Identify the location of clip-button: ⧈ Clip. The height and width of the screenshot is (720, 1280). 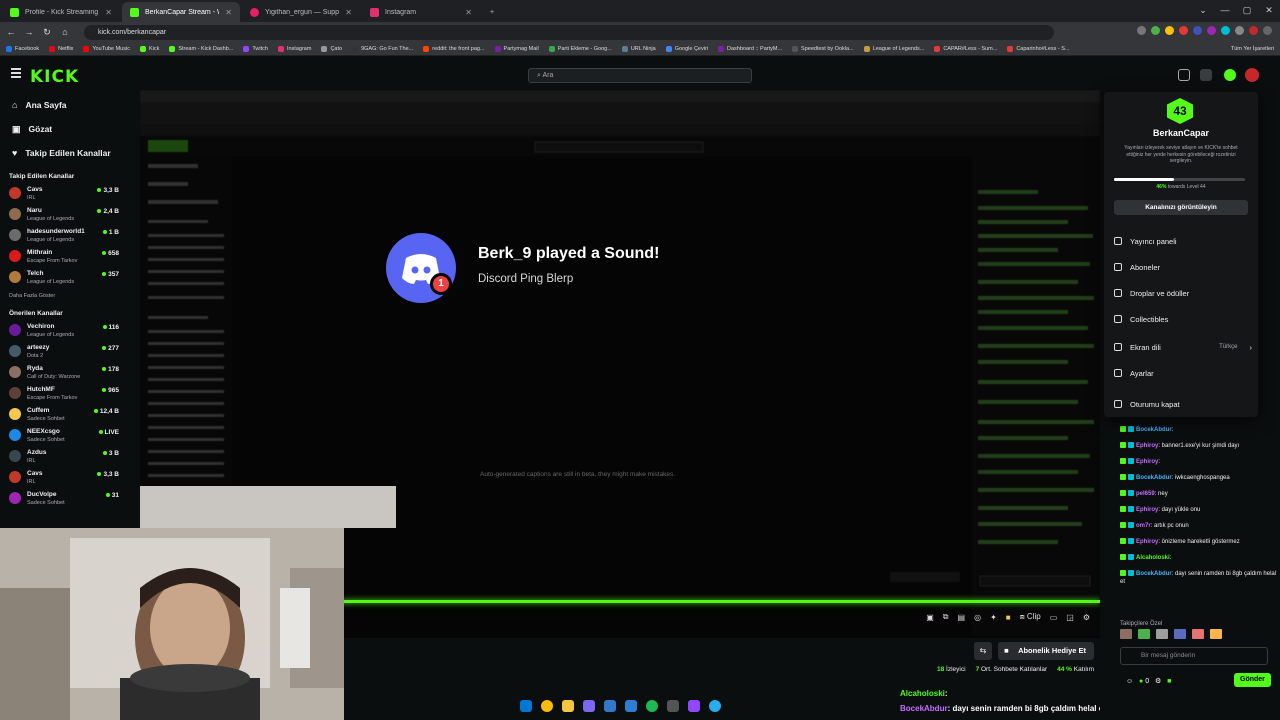
(1030, 617).